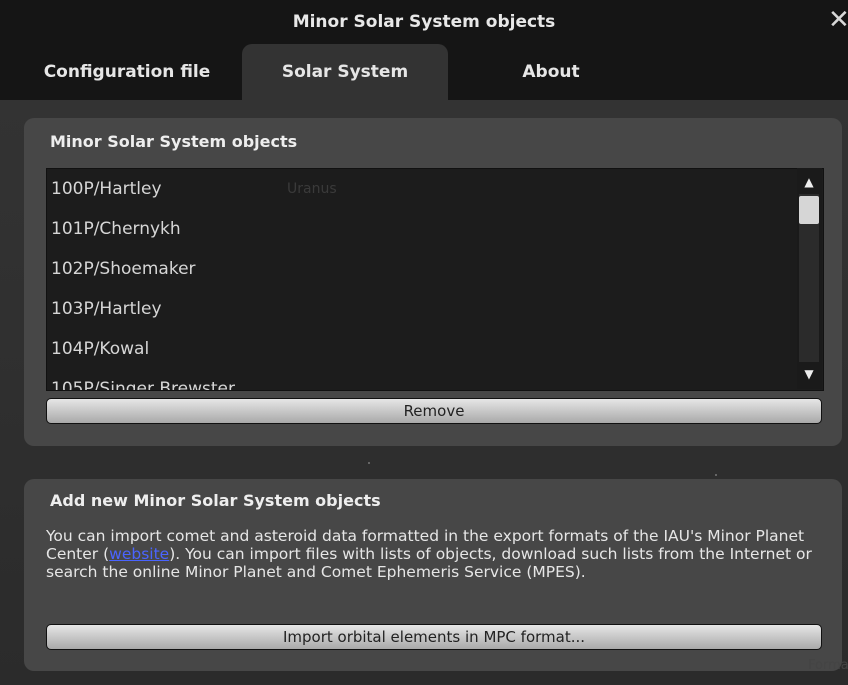 The width and height of the screenshot is (848, 685). I want to click on website-link: website, so click(139, 554).